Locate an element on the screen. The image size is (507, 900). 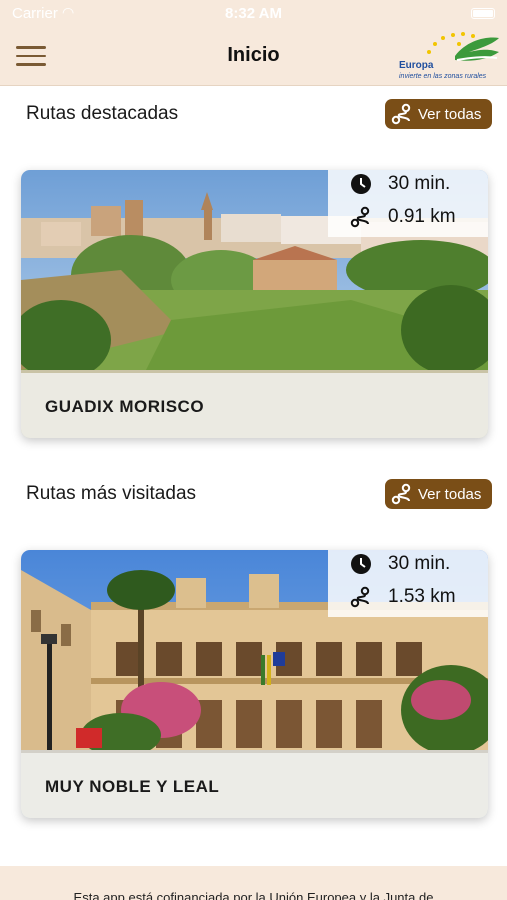
route-distance: 0.91 km is located at coordinates (422, 216).